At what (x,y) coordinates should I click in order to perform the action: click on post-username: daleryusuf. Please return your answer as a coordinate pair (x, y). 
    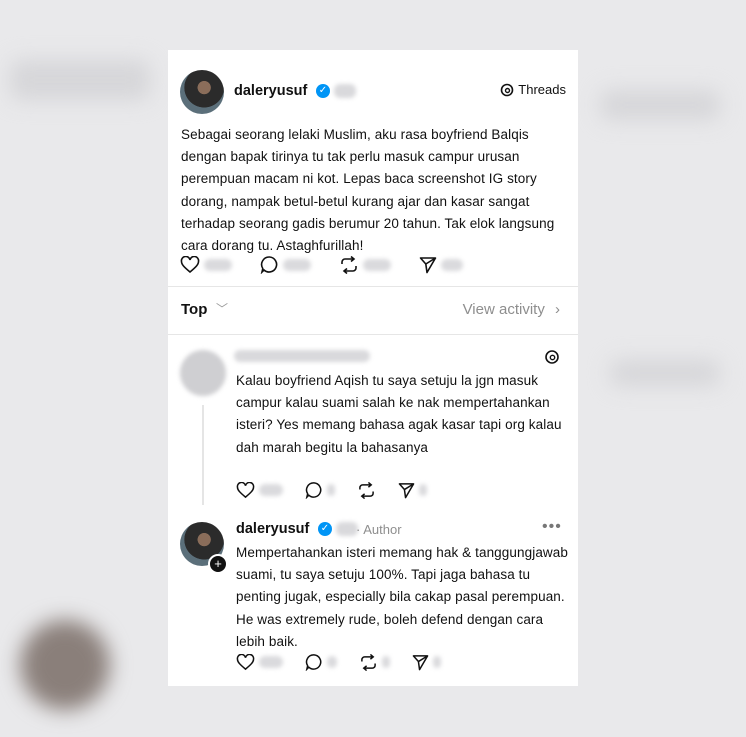
    Looking at the image, I should click on (270, 91).